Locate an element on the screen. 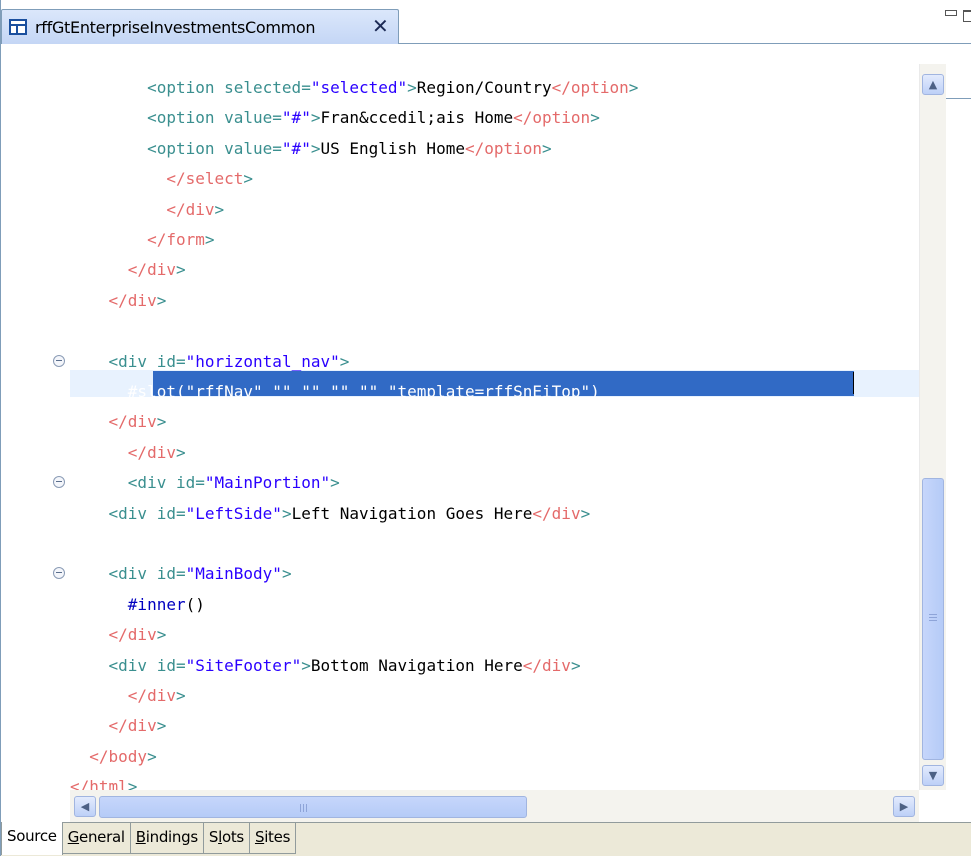  scroll-down-button: ▼ is located at coordinates (933, 775).